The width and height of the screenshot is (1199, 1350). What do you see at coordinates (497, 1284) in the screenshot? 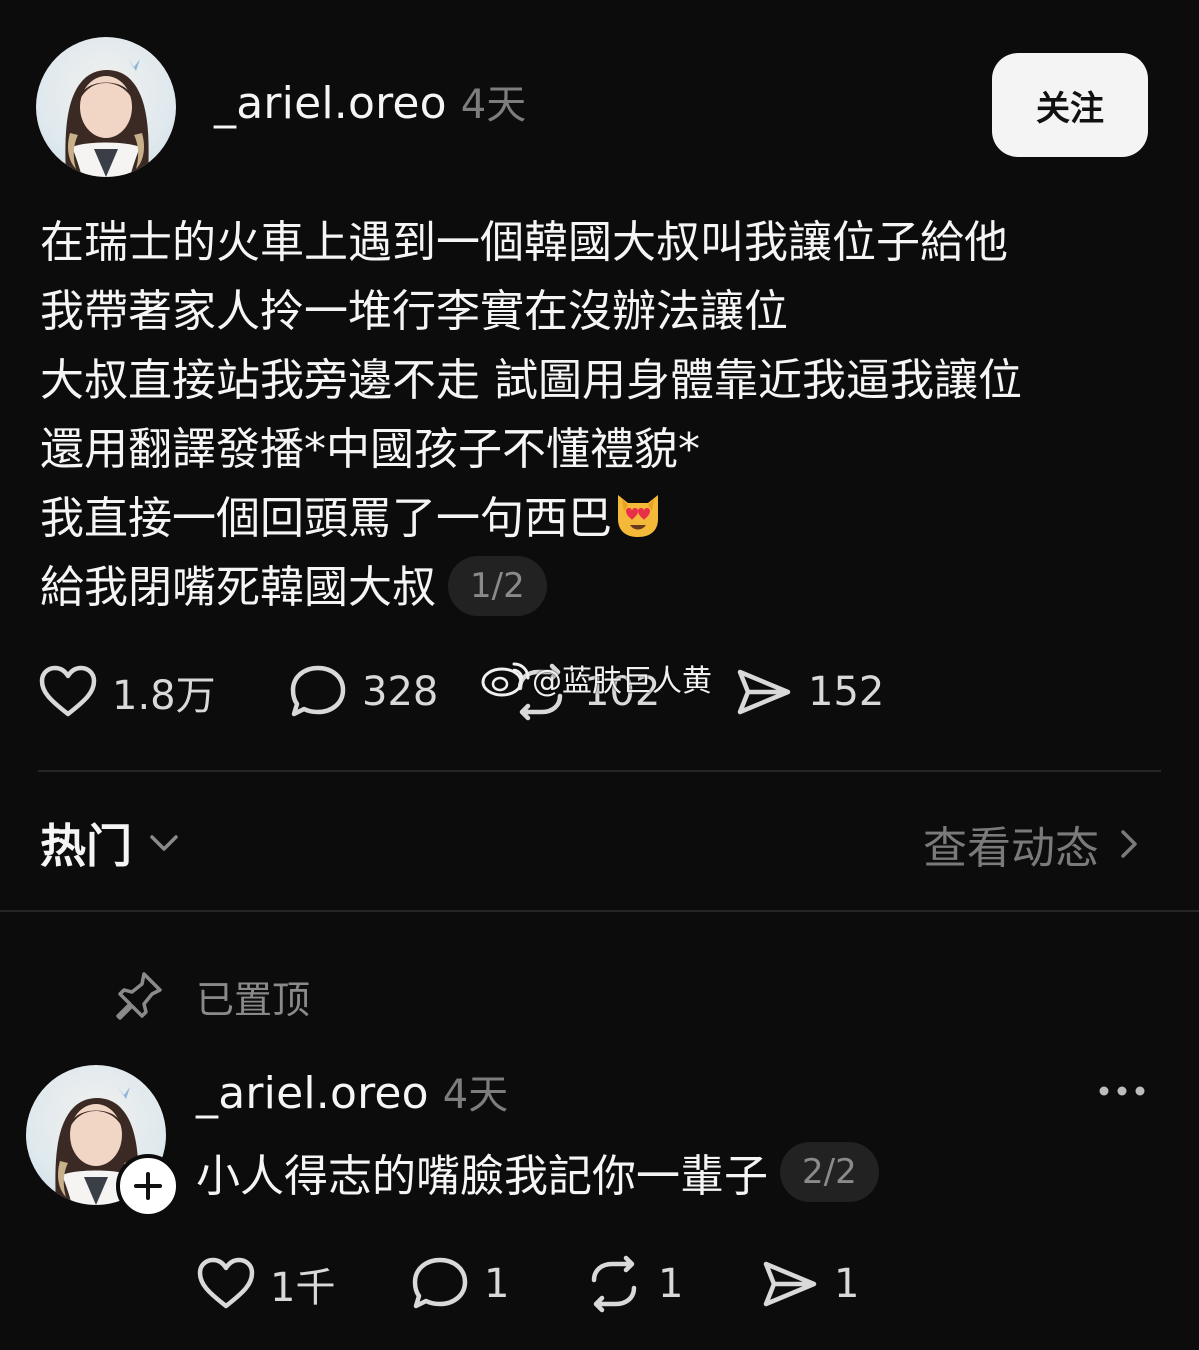
I see `reply-comment-count: 1` at bounding box center [497, 1284].